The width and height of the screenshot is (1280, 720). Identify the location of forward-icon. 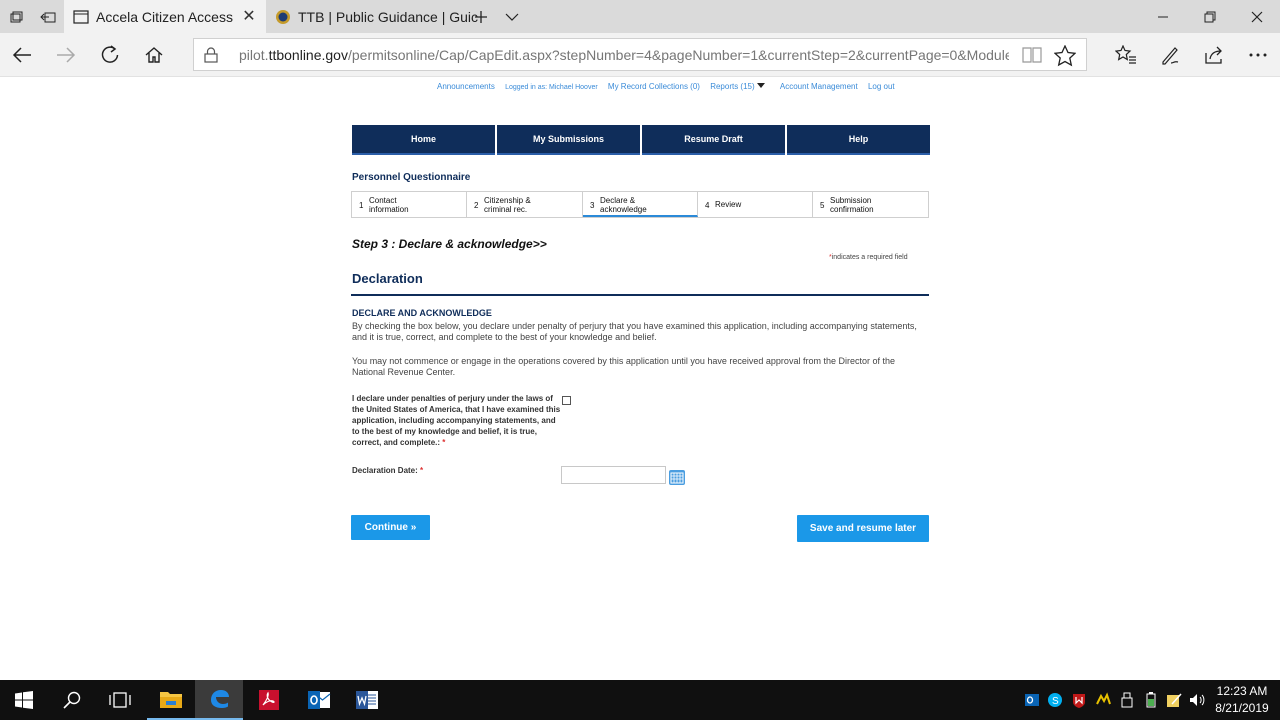
(66, 55).